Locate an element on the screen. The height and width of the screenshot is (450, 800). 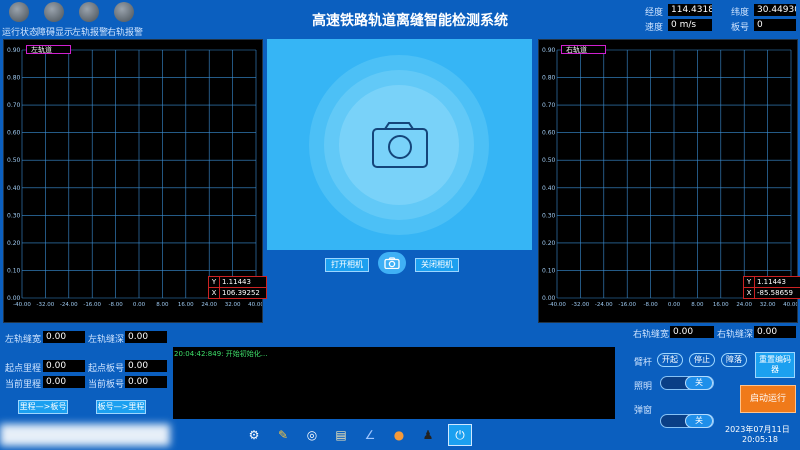
board-number-value: 0 is located at coordinates (775, 25).